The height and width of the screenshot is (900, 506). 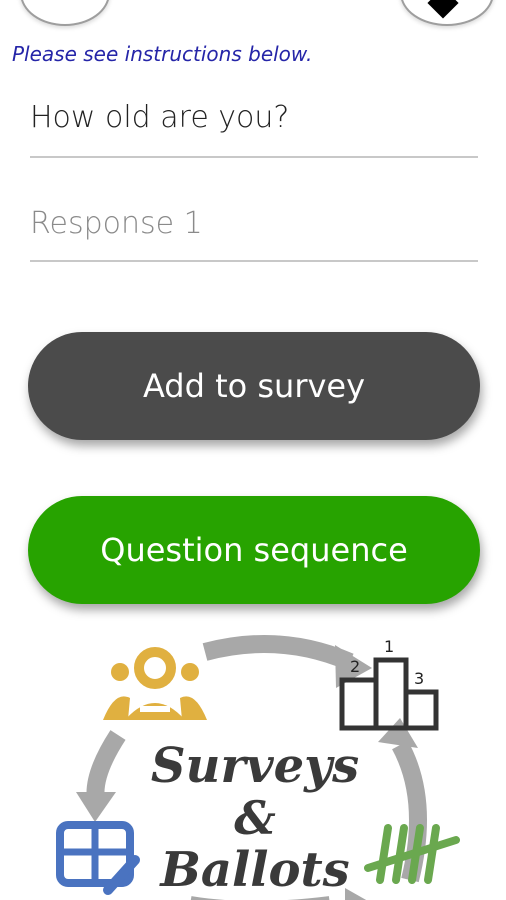 What do you see at coordinates (355, 666) in the screenshot?
I see `podium-rank-2: 2` at bounding box center [355, 666].